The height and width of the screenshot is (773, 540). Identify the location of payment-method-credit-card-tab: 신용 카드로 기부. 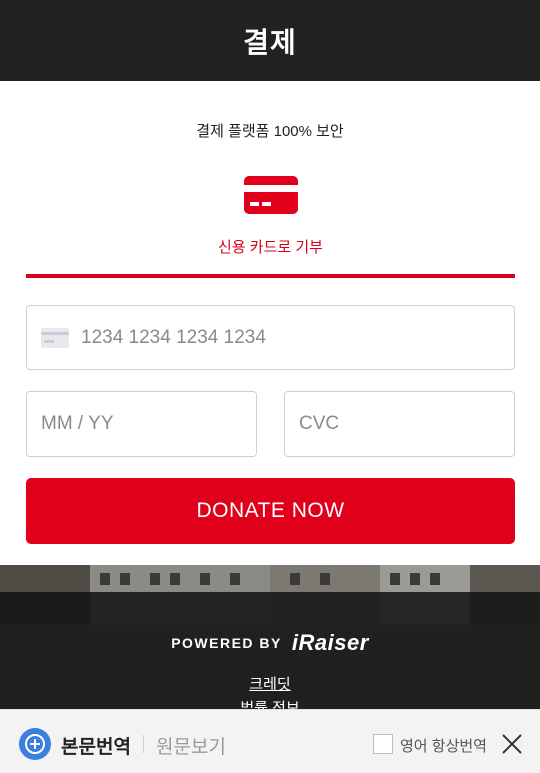
(270, 224).